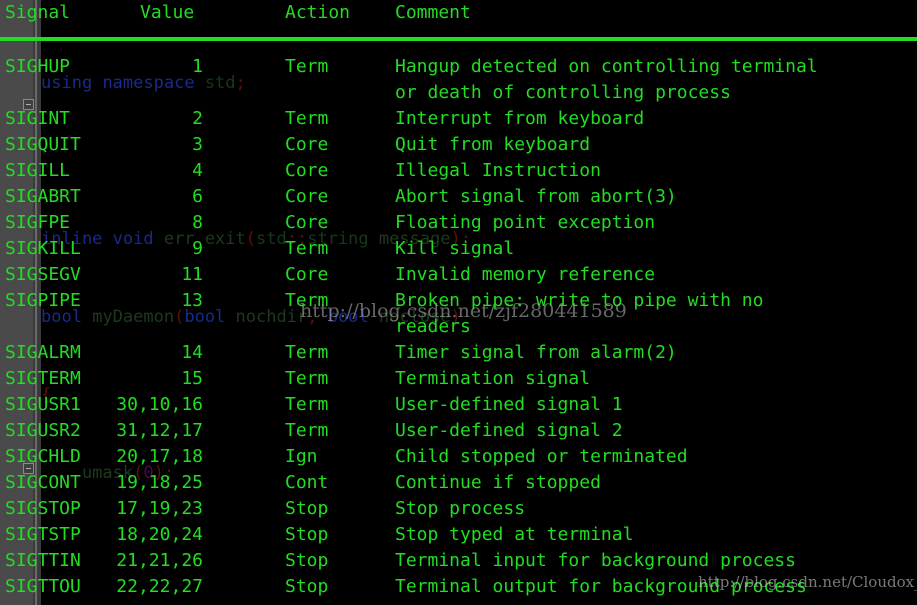  What do you see at coordinates (509, 430) in the screenshot?
I see `cell-comment: User-defined signal 2` at bounding box center [509, 430].